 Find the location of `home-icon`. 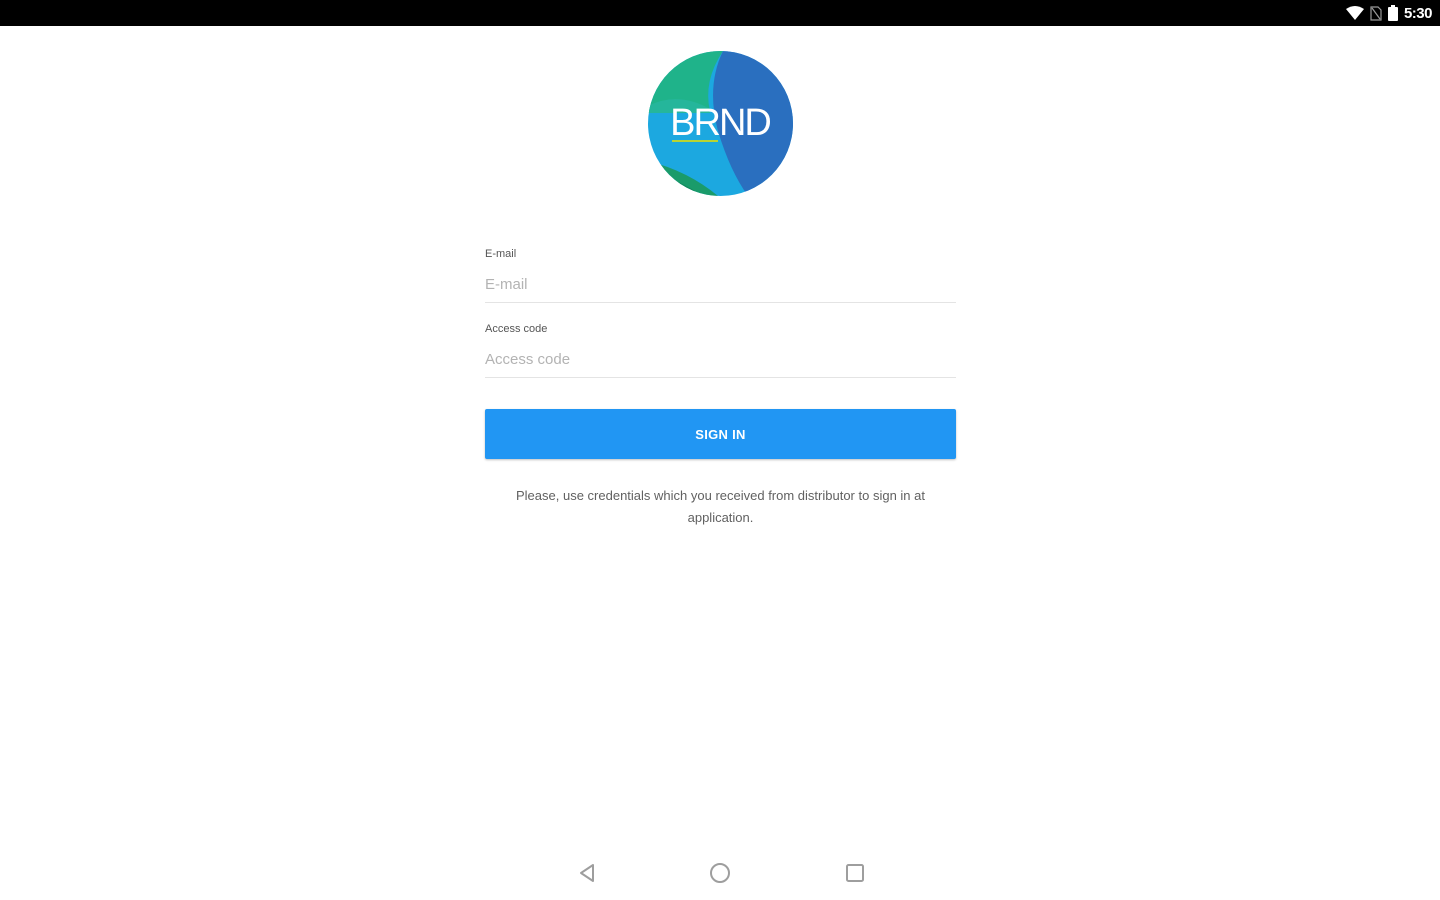

home-icon is located at coordinates (720, 875).